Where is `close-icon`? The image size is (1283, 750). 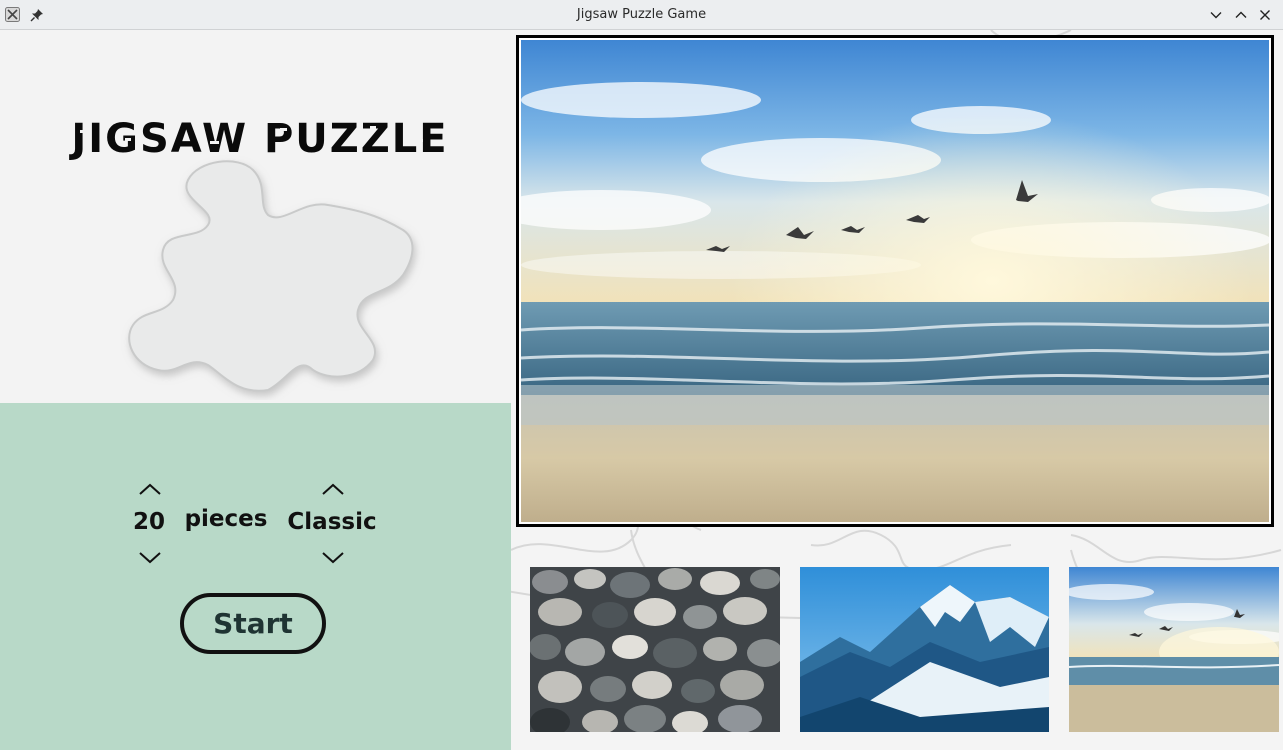
close-icon is located at coordinates (1265, 15).